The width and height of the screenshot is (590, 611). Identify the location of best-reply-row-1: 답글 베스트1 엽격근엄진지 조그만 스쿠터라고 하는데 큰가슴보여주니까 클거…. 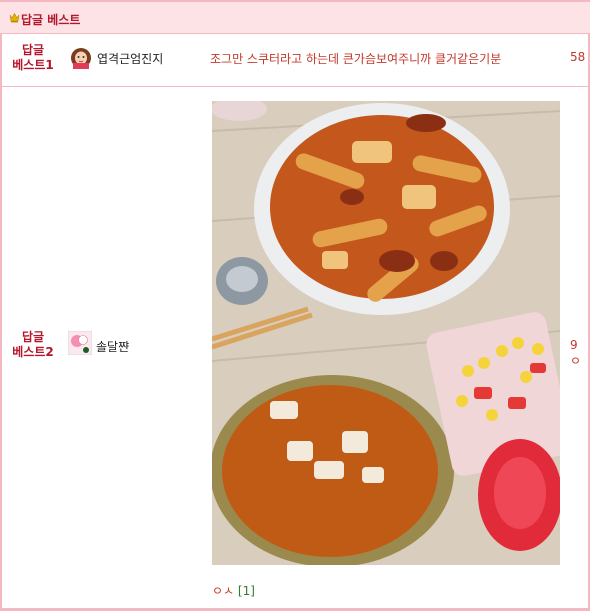
(295, 60).